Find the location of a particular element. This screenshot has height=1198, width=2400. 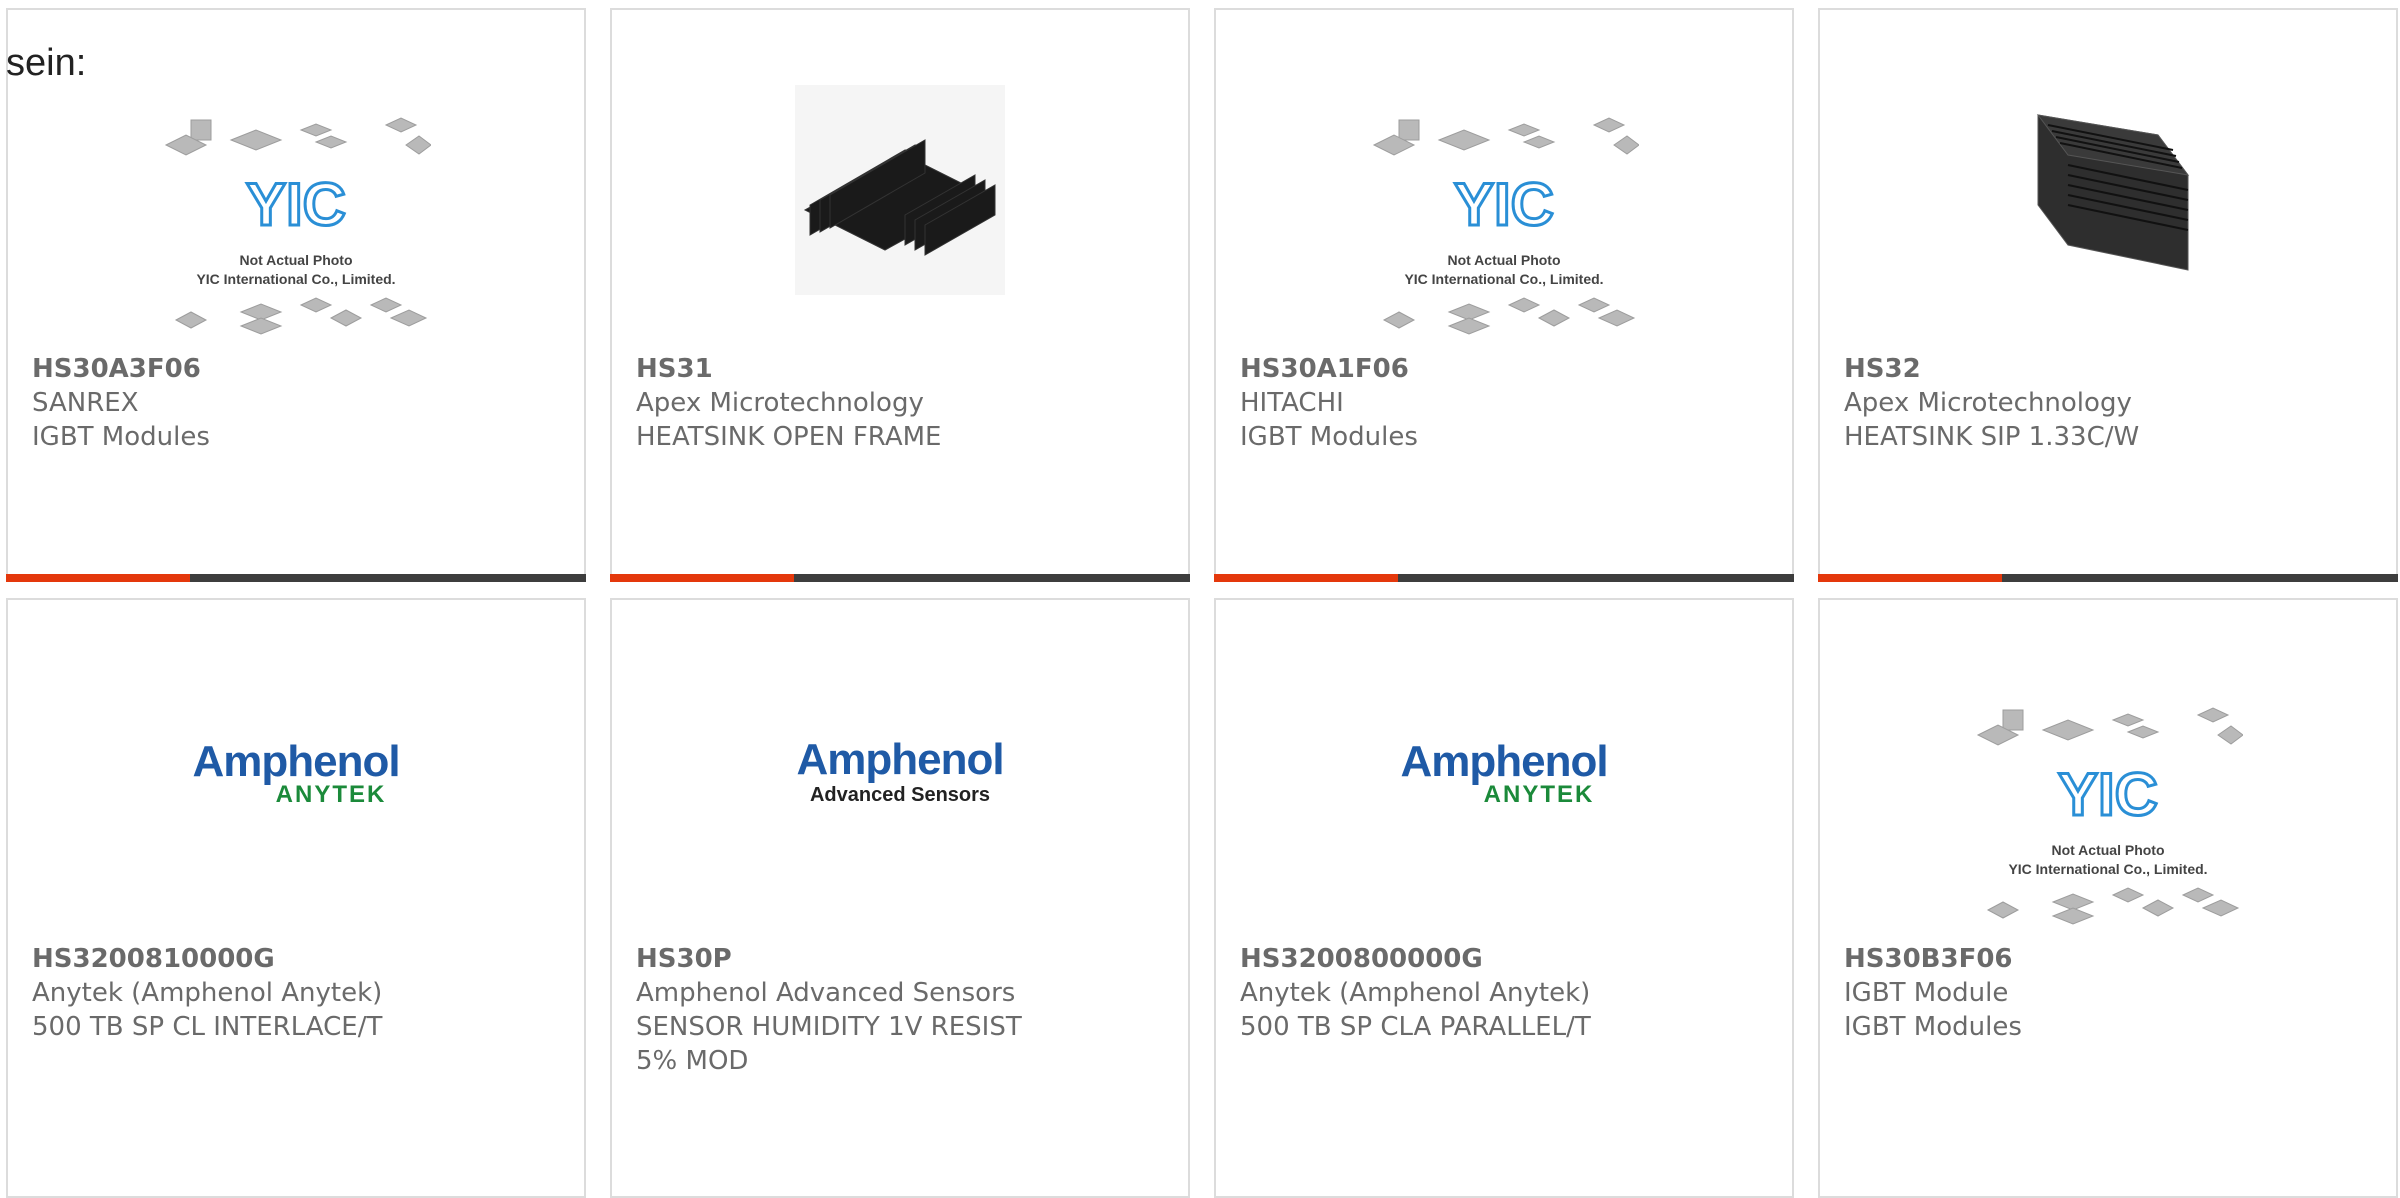

description: 500 TB SP CLA PARALLEL/T is located at coordinates (1415, 1027).